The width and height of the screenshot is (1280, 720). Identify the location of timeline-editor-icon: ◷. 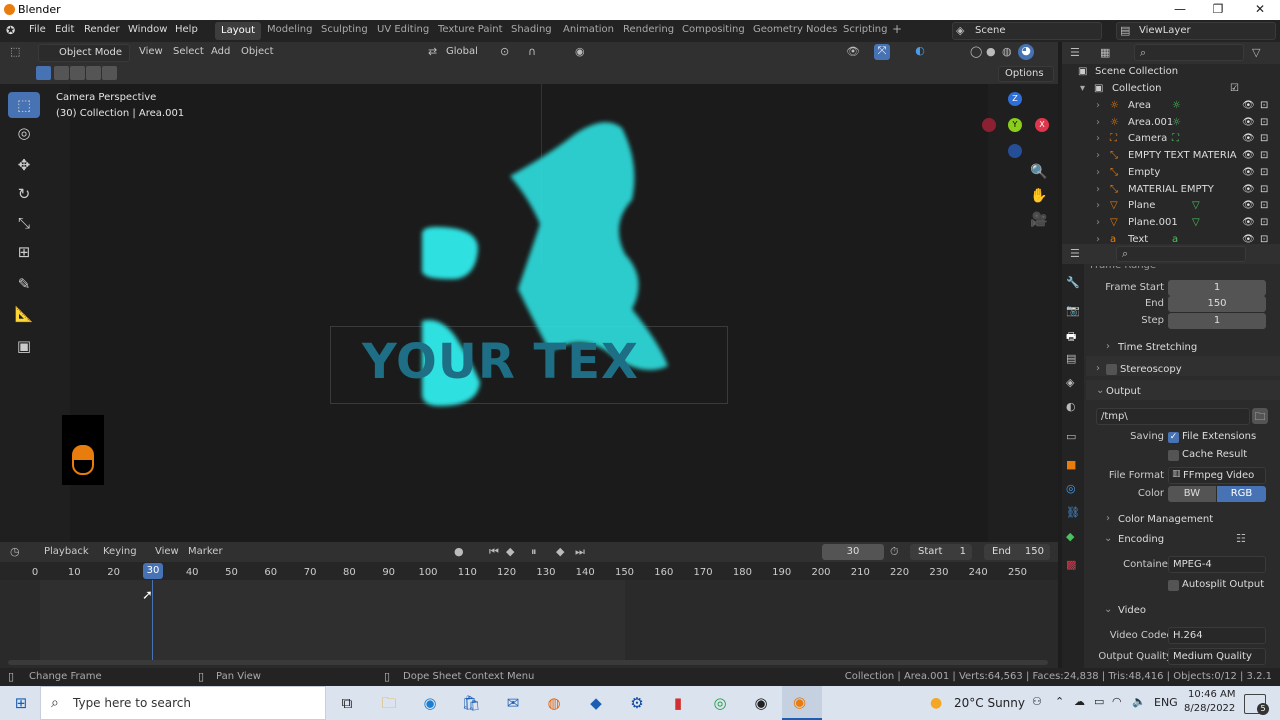
(15, 551).